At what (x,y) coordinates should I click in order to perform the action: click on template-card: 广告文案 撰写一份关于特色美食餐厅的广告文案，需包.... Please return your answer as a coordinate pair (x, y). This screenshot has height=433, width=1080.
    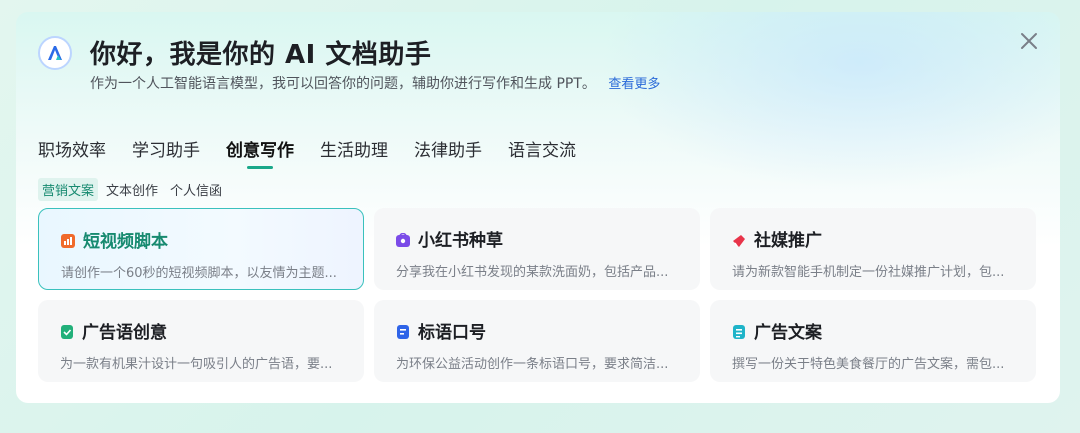
    Looking at the image, I should click on (873, 341).